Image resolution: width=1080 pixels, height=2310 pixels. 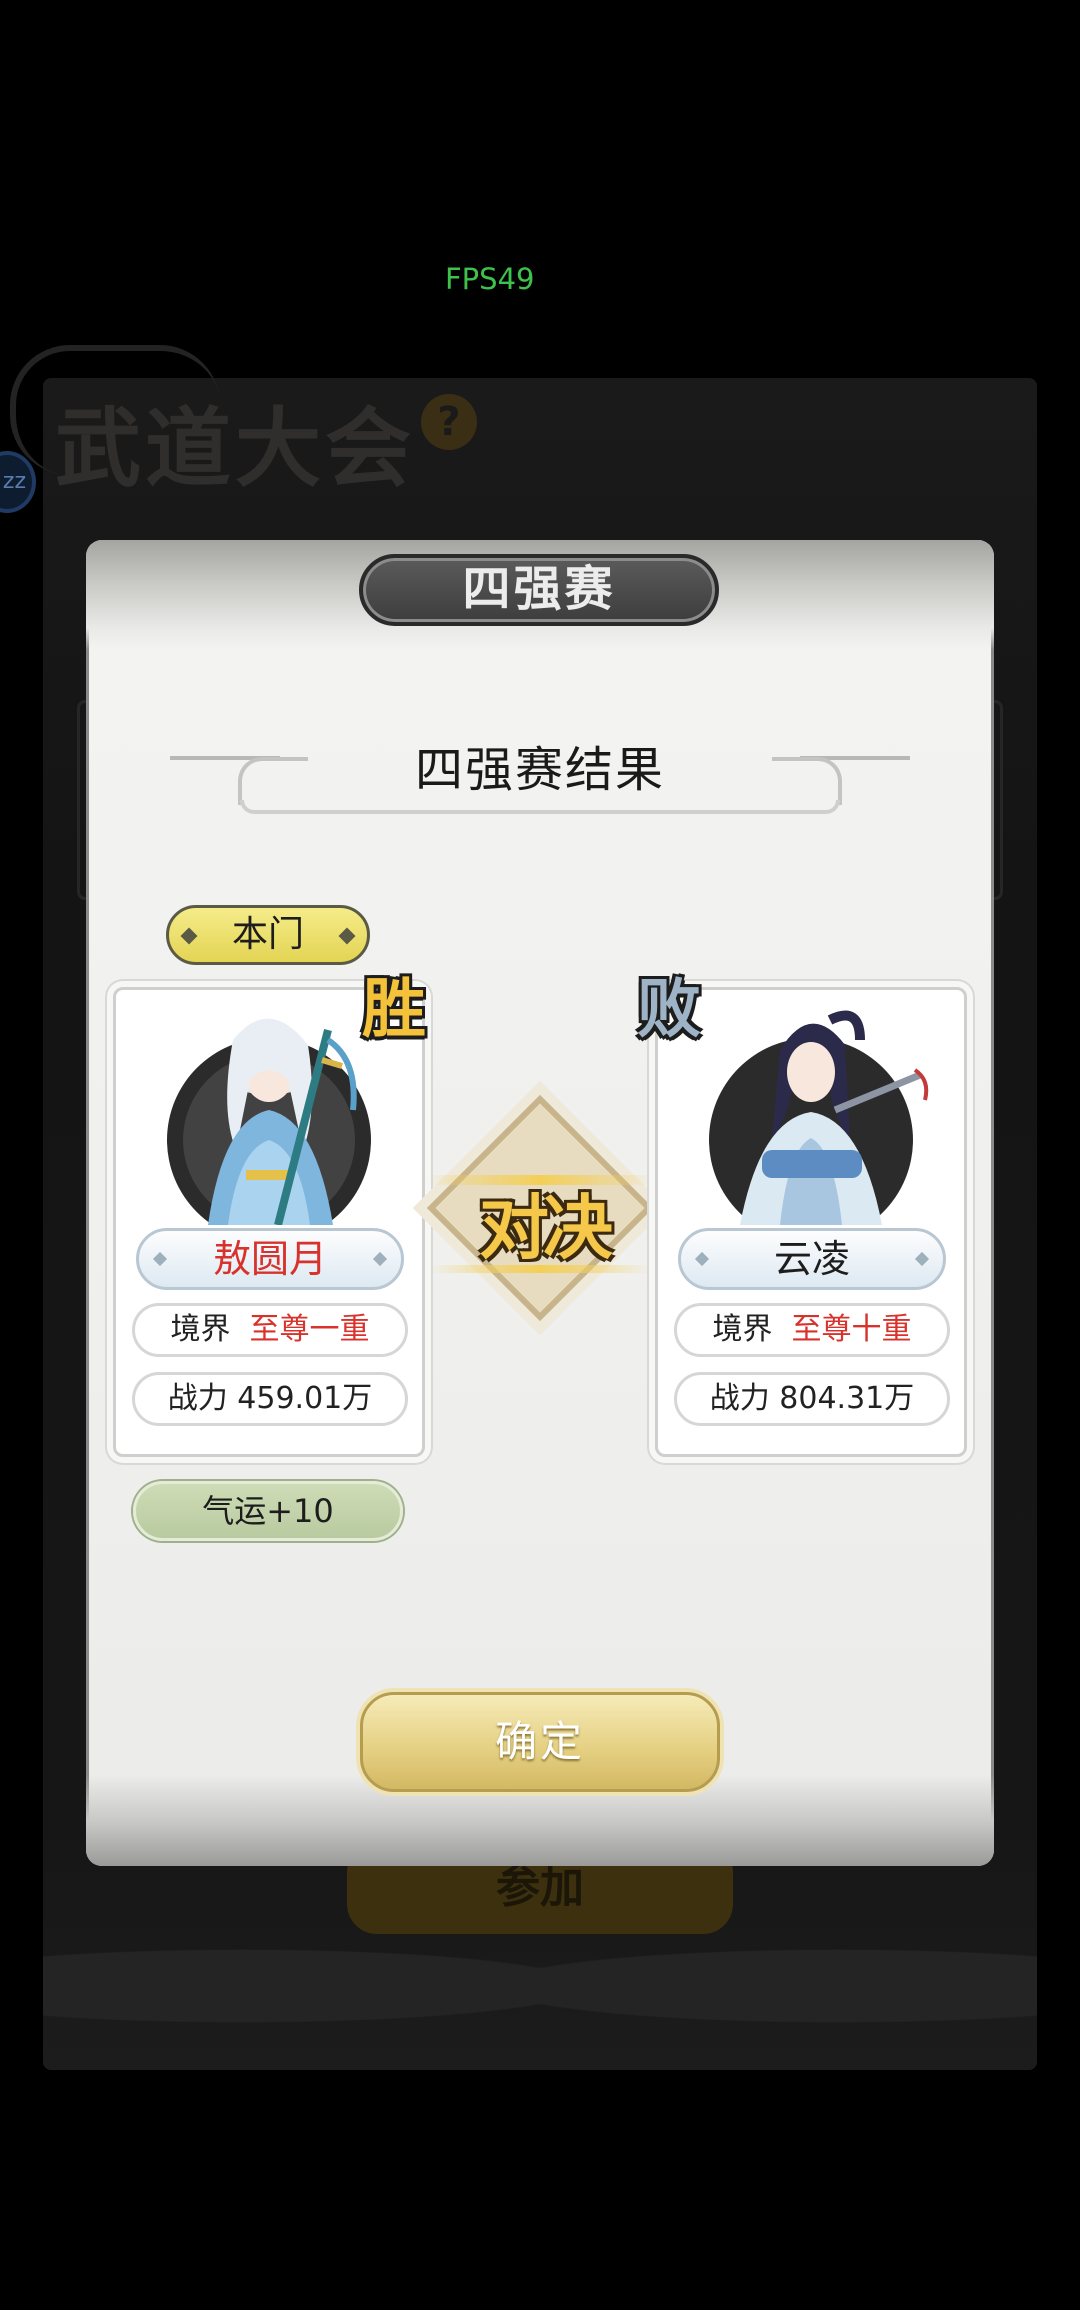 What do you see at coordinates (540, 807) in the screenshot?
I see `title-underline-decoration` at bounding box center [540, 807].